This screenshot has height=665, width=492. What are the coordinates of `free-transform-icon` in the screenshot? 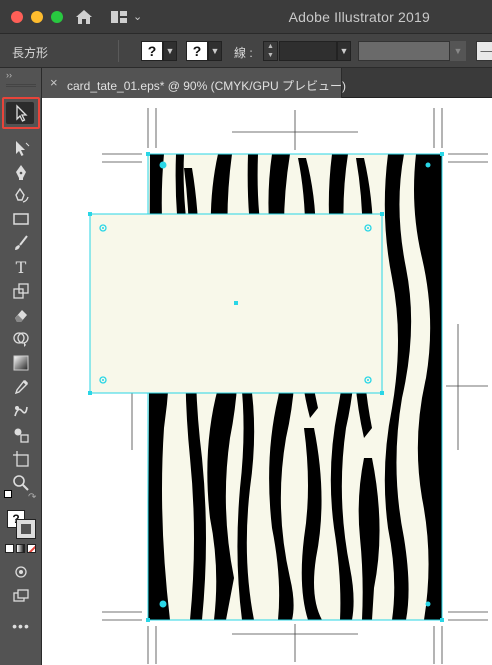 It's located at (21, 291).